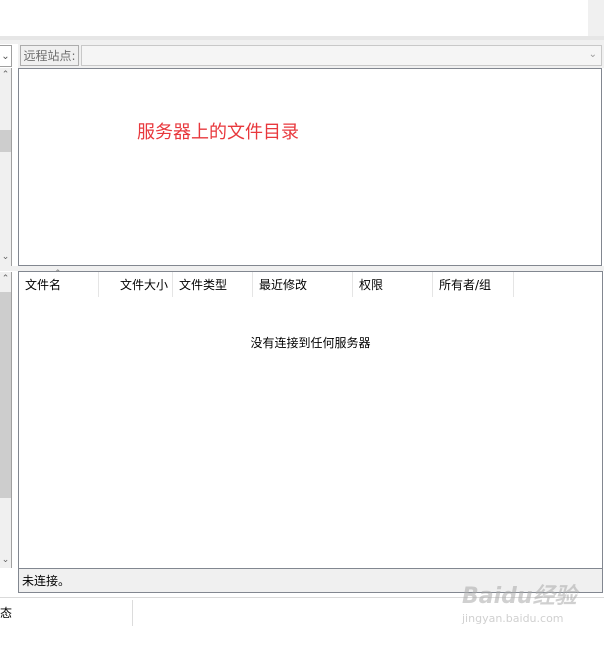 The image size is (604, 647). I want to click on remote-site-path-combo: ⌄, so click(341, 55).